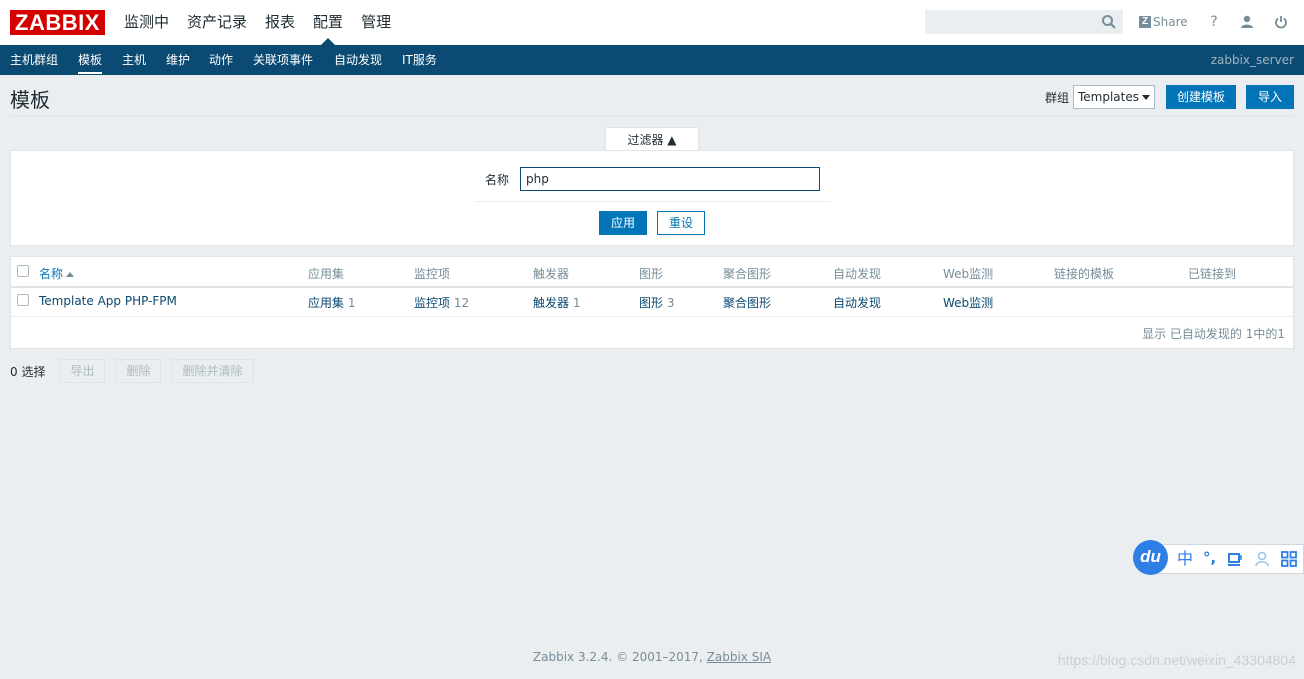 This screenshot has height=679, width=1304. Describe the element at coordinates (670, 179) in the screenshot. I see `filter-name-input: php` at that location.